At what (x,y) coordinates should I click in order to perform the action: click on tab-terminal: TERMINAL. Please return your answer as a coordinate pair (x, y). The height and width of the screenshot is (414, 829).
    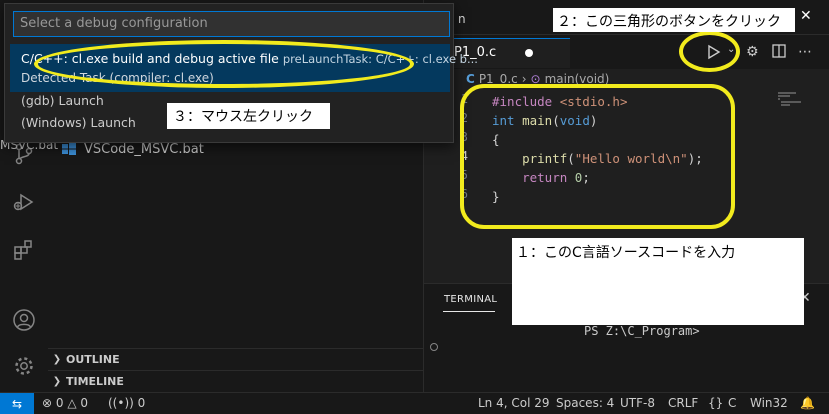
    Looking at the image, I should click on (470, 299).